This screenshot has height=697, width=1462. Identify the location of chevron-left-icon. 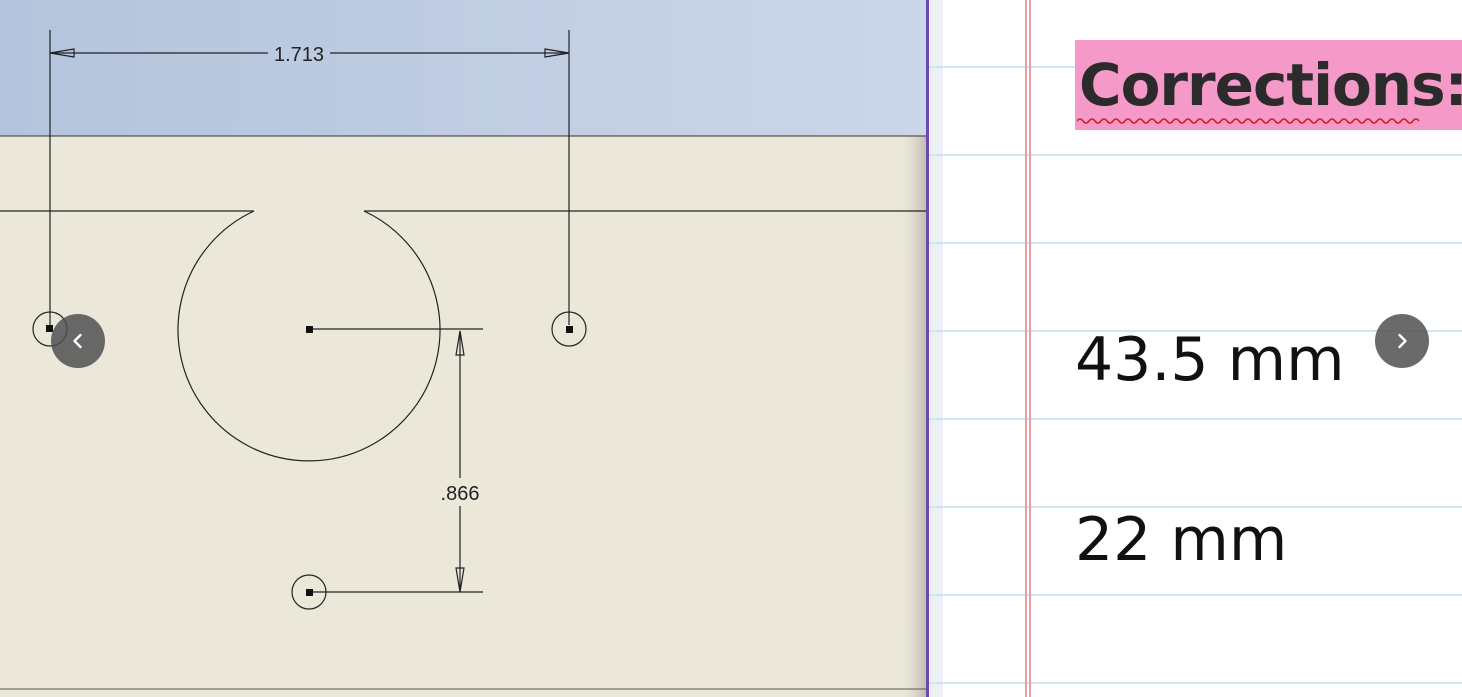
(77, 341).